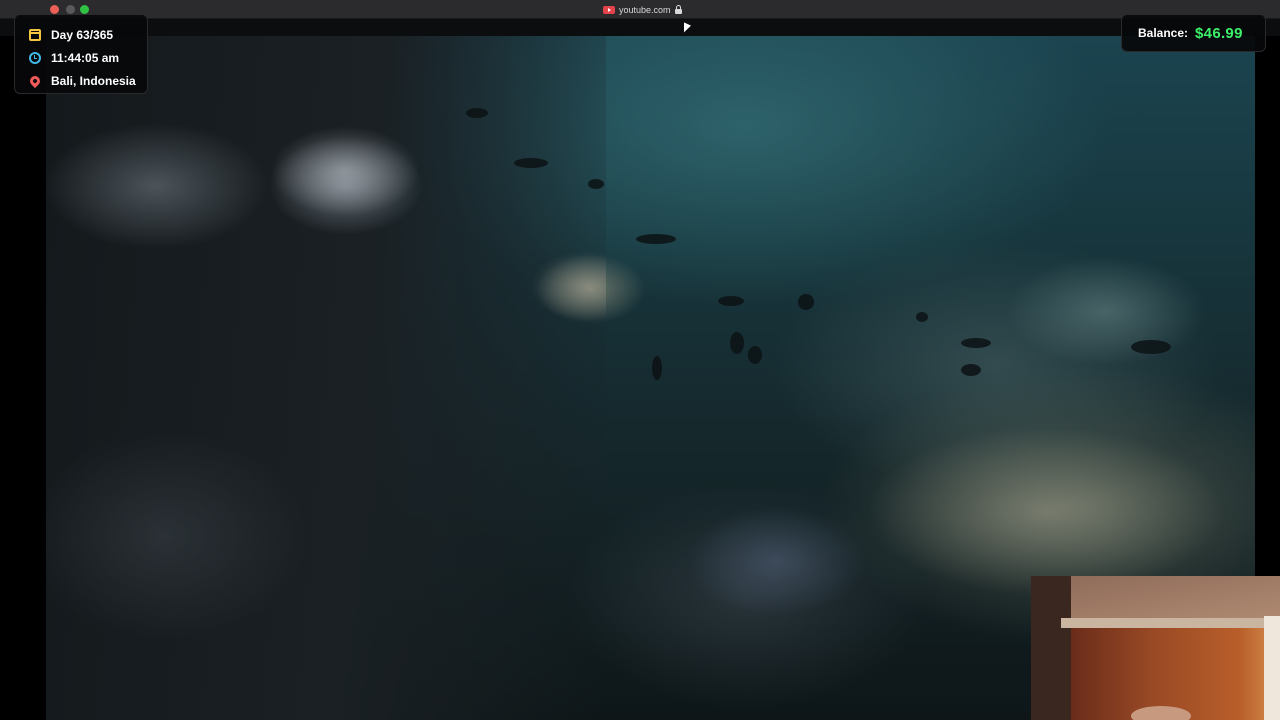  I want to click on browser-title-bar: youtube.com, so click(640, 9).